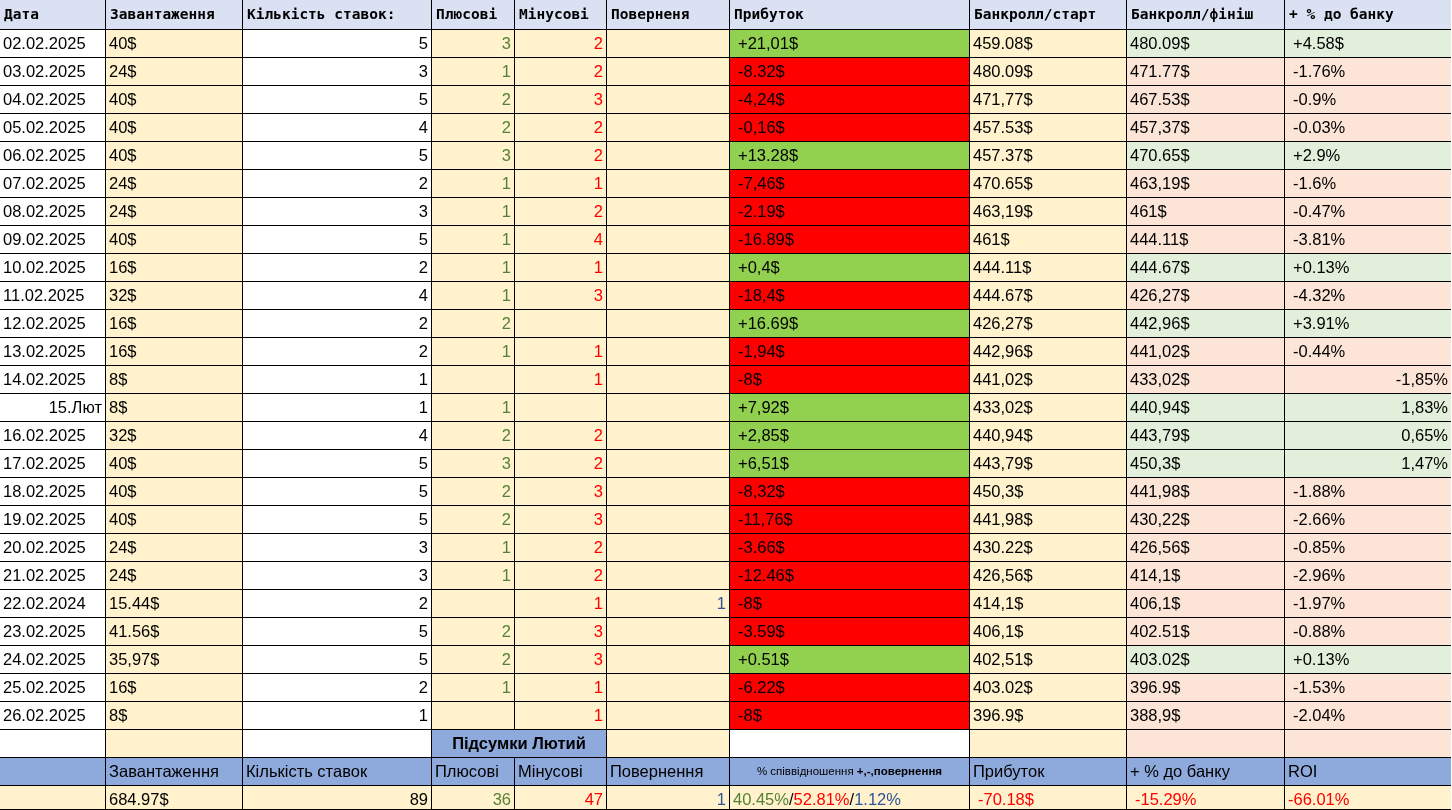 This screenshot has height=810, width=1452. What do you see at coordinates (1205, 267) in the screenshot?
I see `table-cell: 444.67$` at bounding box center [1205, 267].